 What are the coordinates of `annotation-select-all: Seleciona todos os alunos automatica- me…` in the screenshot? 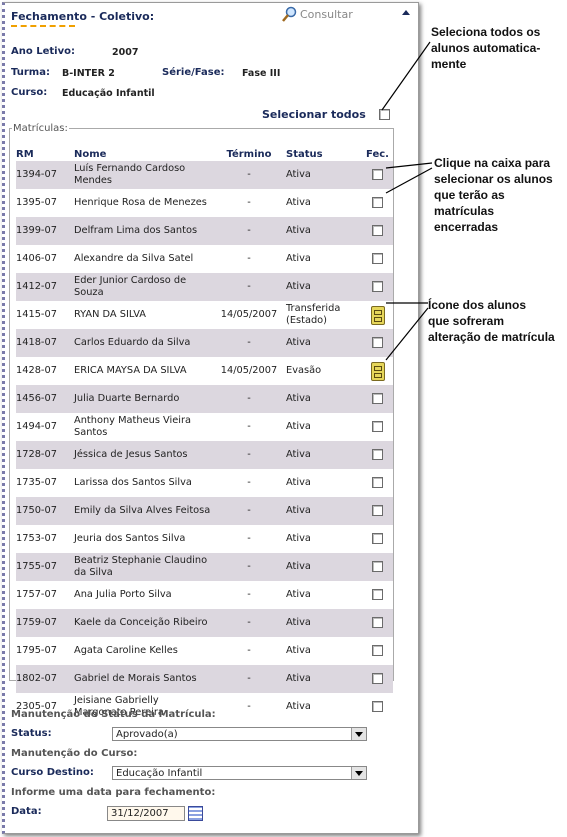 It's located at (486, 48).